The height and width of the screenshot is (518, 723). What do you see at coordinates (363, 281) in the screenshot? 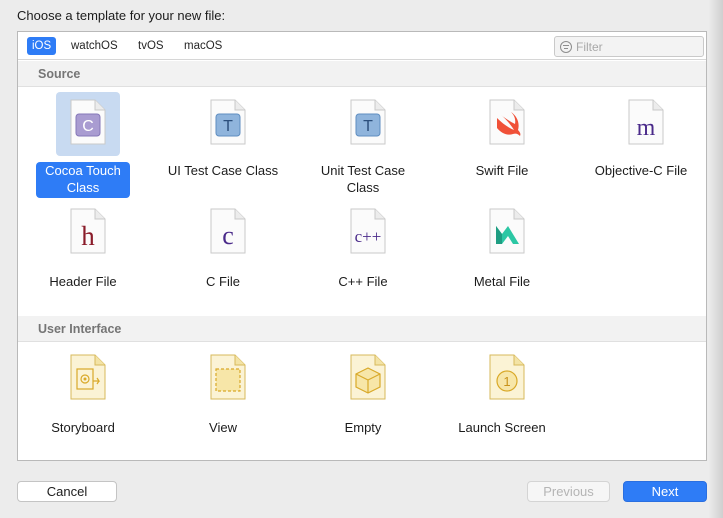
I see `template-label: C++ File` at bounding box center [363, 281].